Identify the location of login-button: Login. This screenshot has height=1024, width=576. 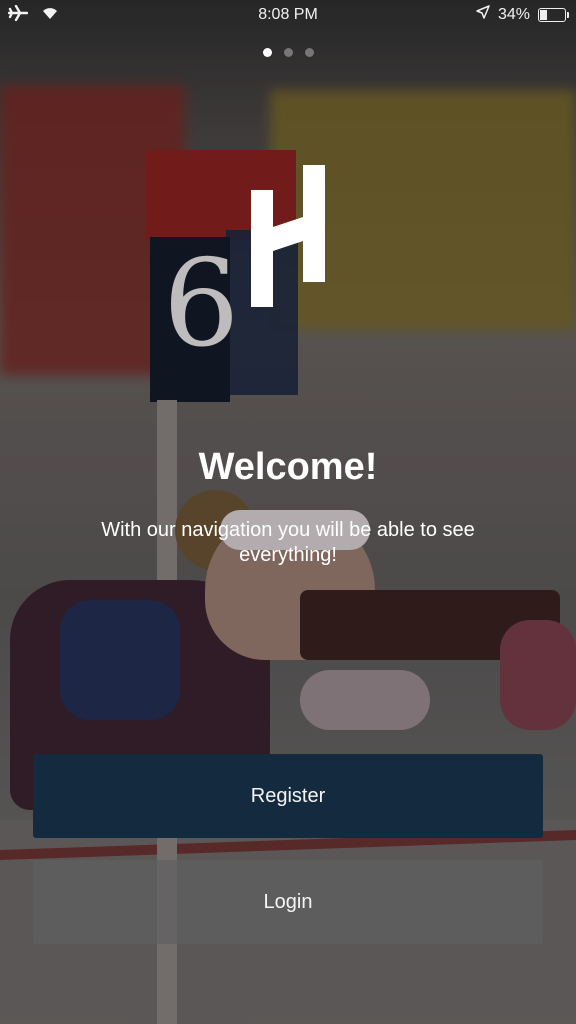
(288, 902).